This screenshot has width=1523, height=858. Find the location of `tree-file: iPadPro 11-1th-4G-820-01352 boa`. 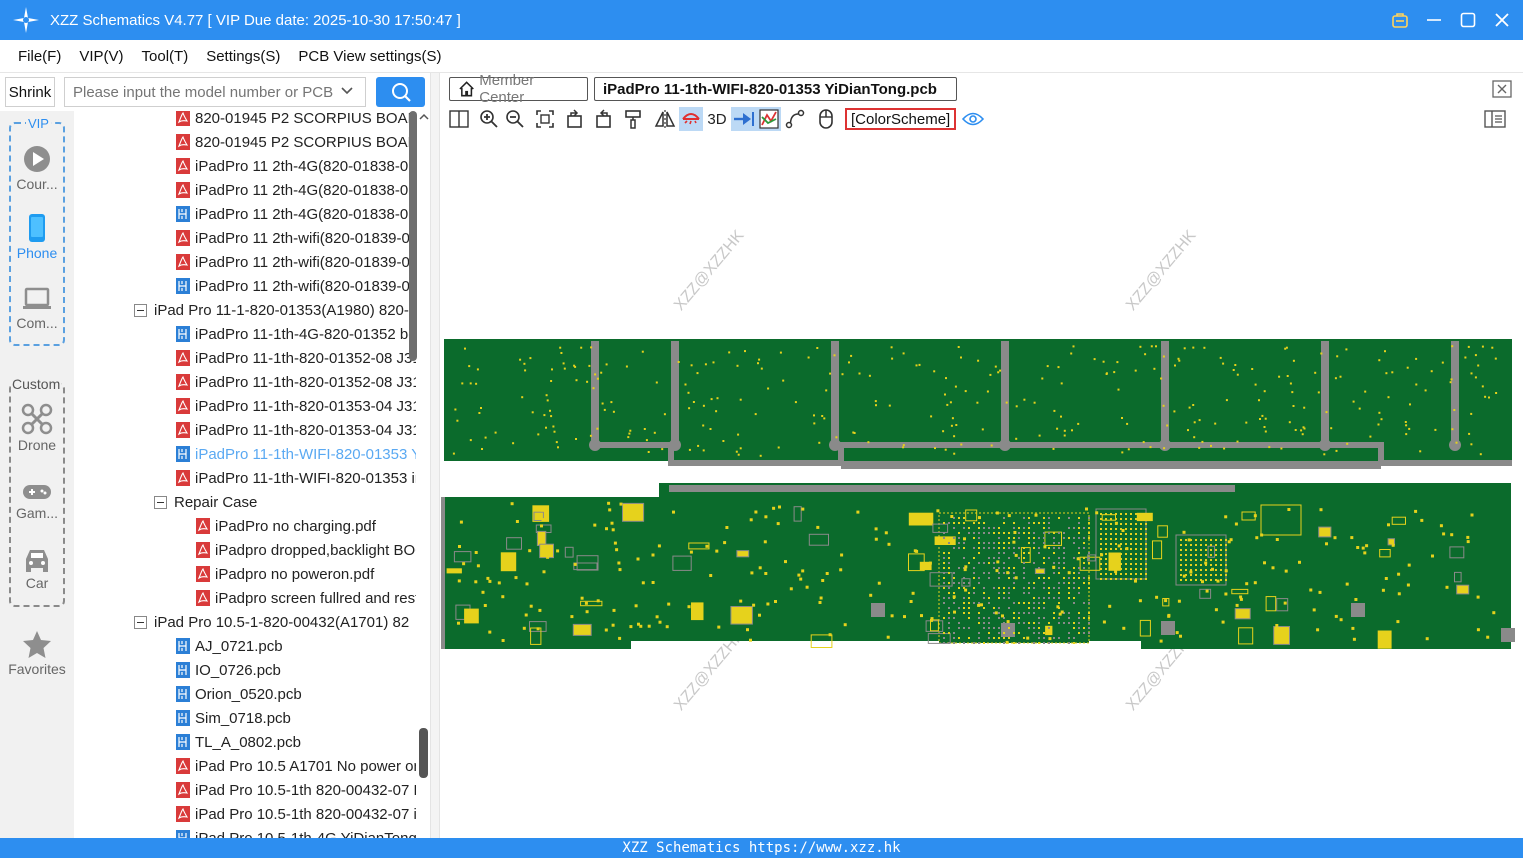

tree-file: iPadPro 11-1th-4G-820-01352 boa is located at coordinates (296, 334).